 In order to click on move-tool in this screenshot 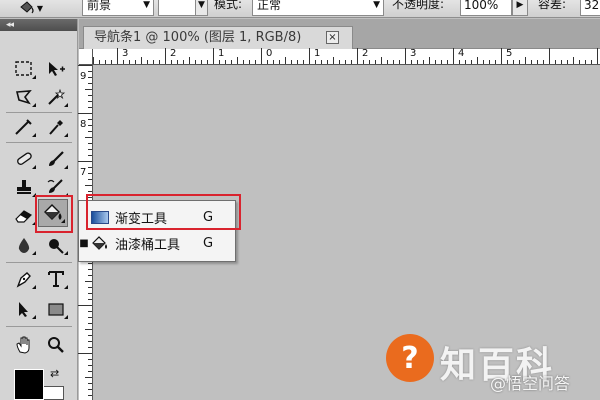, I will do `click(56, 69)`.